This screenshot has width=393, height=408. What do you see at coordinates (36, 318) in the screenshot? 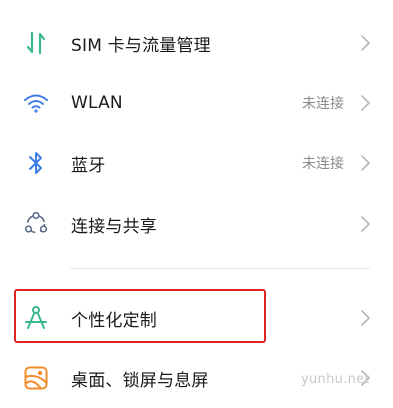
I see `personalization-icon` at bounding box center [36, 318].